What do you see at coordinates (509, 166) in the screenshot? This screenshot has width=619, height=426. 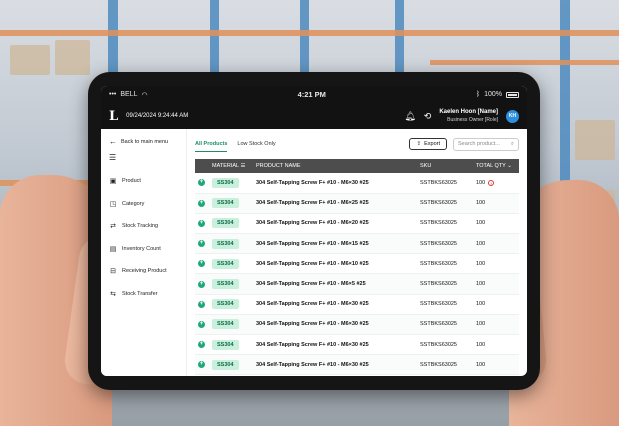 I see `chevron-down-icon: ⌄` at bounding box center [509, 166].